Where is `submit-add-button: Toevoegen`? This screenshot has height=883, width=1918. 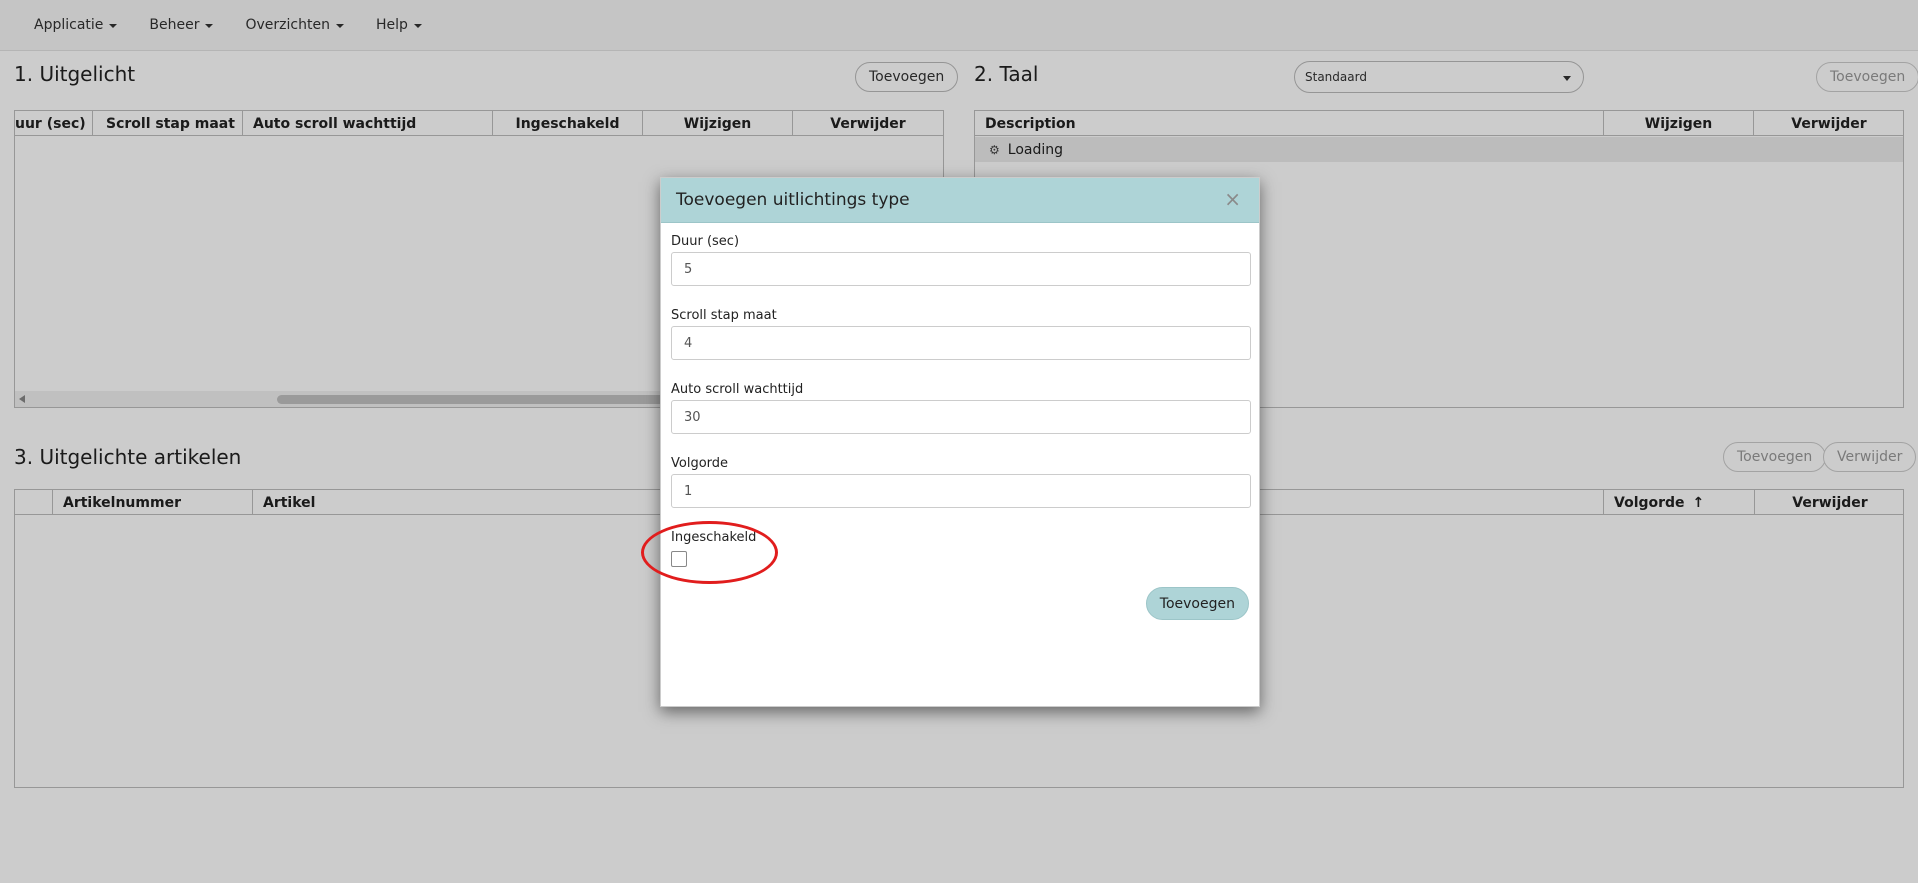 submit-add-button: Toevoegen is located at coordinates (1197, 603).